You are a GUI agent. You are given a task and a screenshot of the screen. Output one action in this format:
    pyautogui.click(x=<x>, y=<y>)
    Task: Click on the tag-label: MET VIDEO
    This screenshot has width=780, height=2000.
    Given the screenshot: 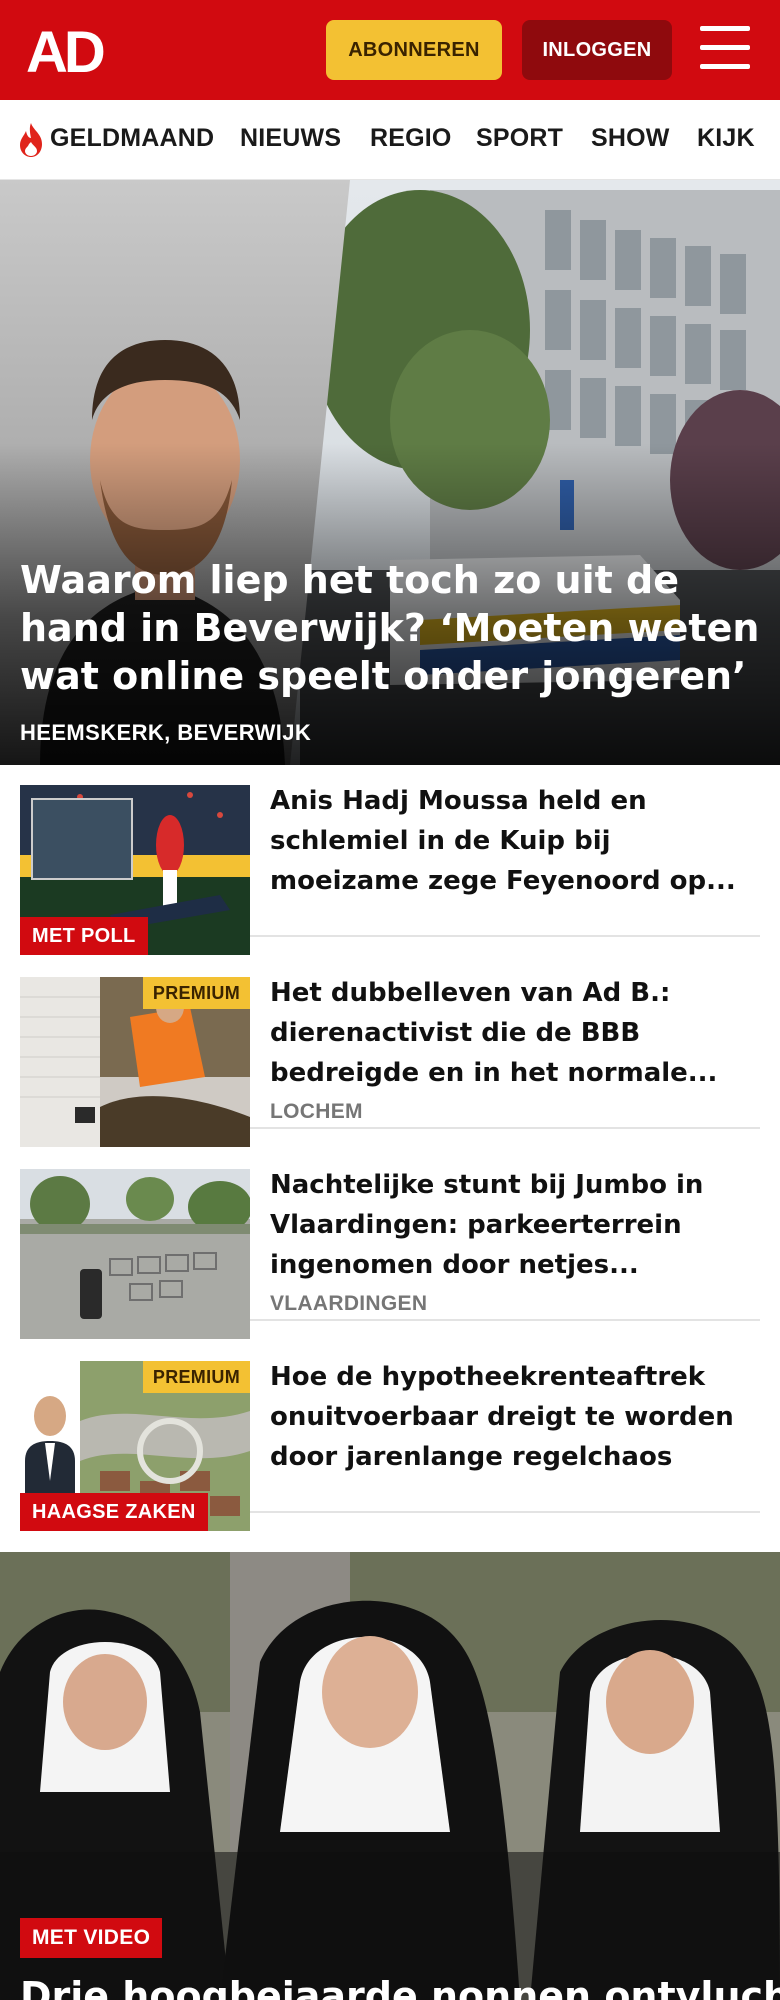 What is the action you would take?
    pyautogui.click(x=91, y=1938)
    